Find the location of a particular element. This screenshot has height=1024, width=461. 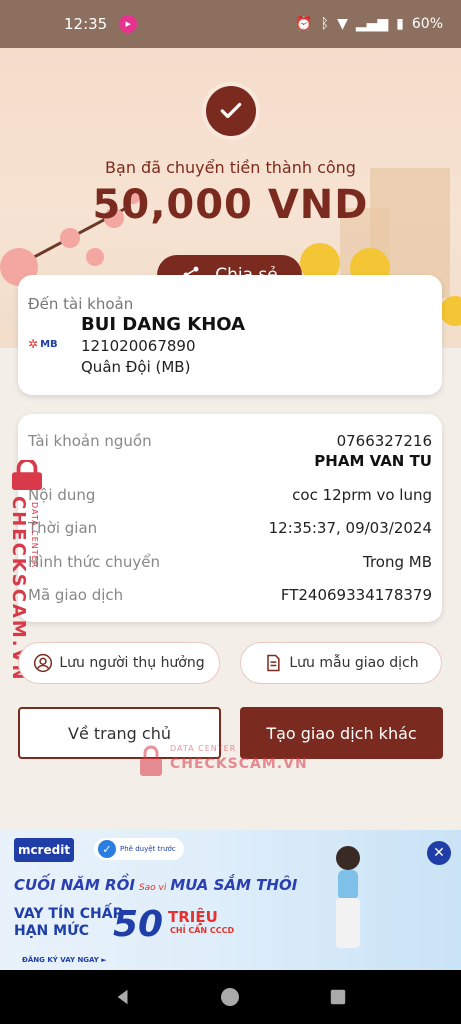

user-icon is located at coordinates (43, 663).